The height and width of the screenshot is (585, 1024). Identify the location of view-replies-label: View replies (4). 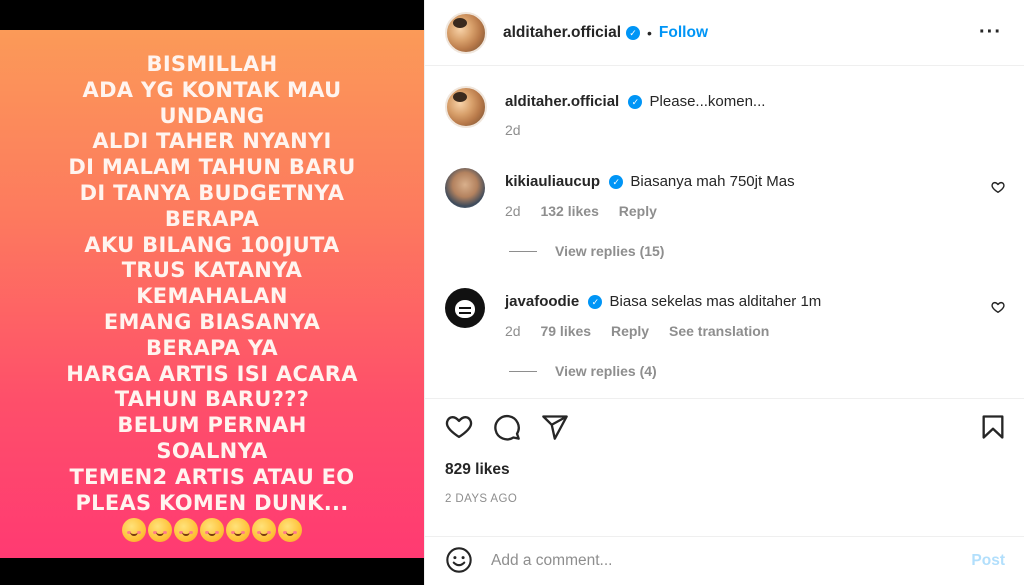
(606, 371).